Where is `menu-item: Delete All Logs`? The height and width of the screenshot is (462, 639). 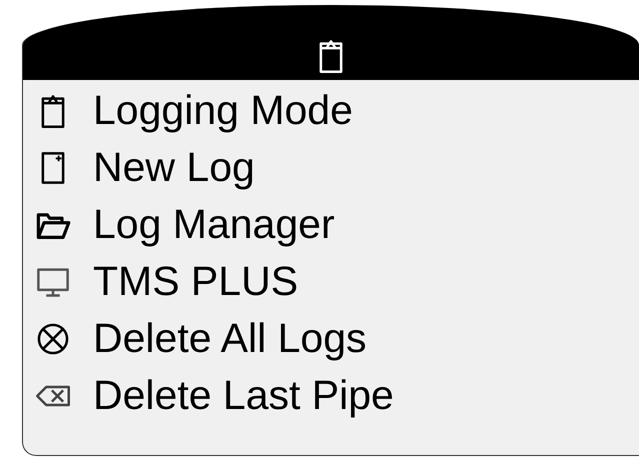 menu-item: Delete All Logs is located at coordinates (331, 338).